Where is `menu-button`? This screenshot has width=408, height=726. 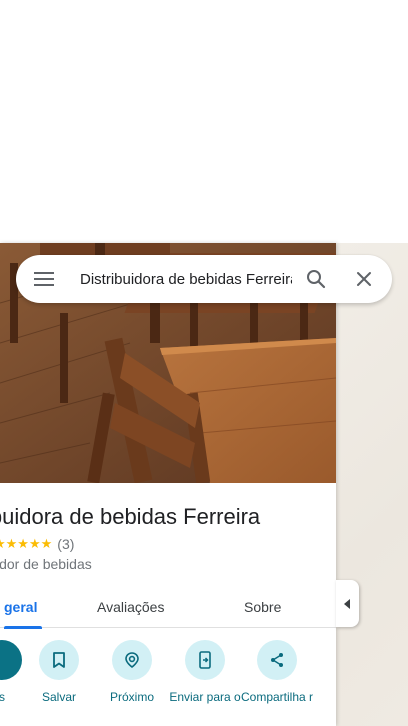 menu-button is located at coordinates (44, 279).